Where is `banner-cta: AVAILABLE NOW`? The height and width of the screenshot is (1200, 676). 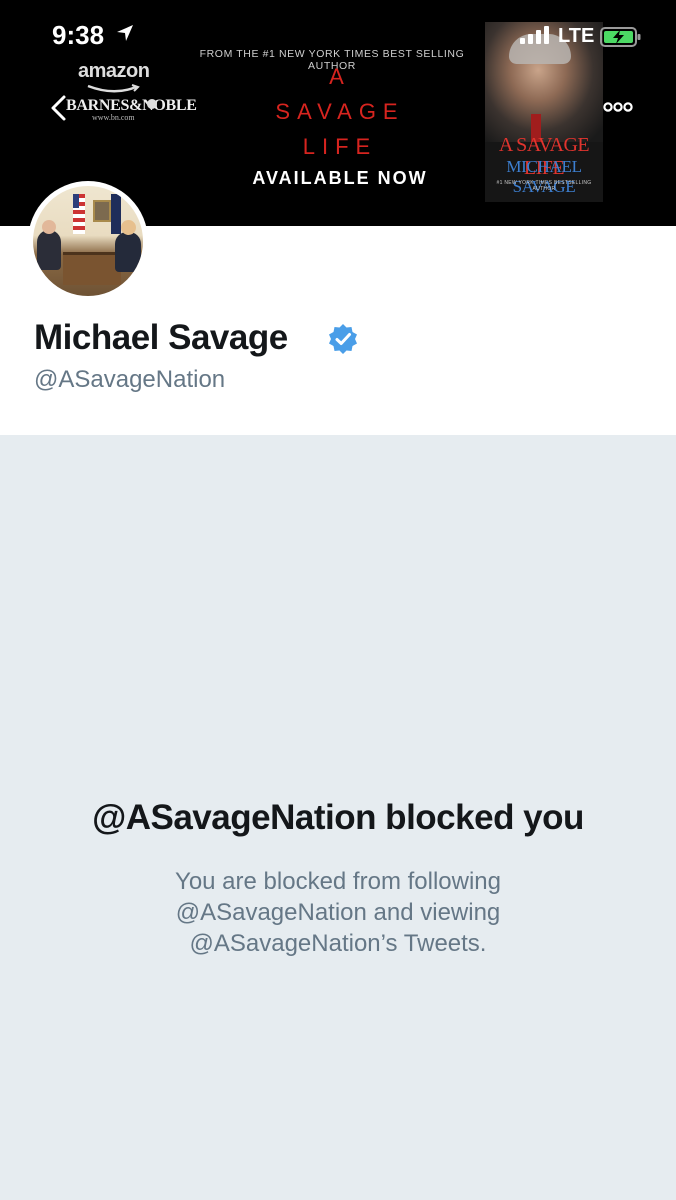
banner-cta: AVAILABLE NOW is located at coordinates (340, 178).